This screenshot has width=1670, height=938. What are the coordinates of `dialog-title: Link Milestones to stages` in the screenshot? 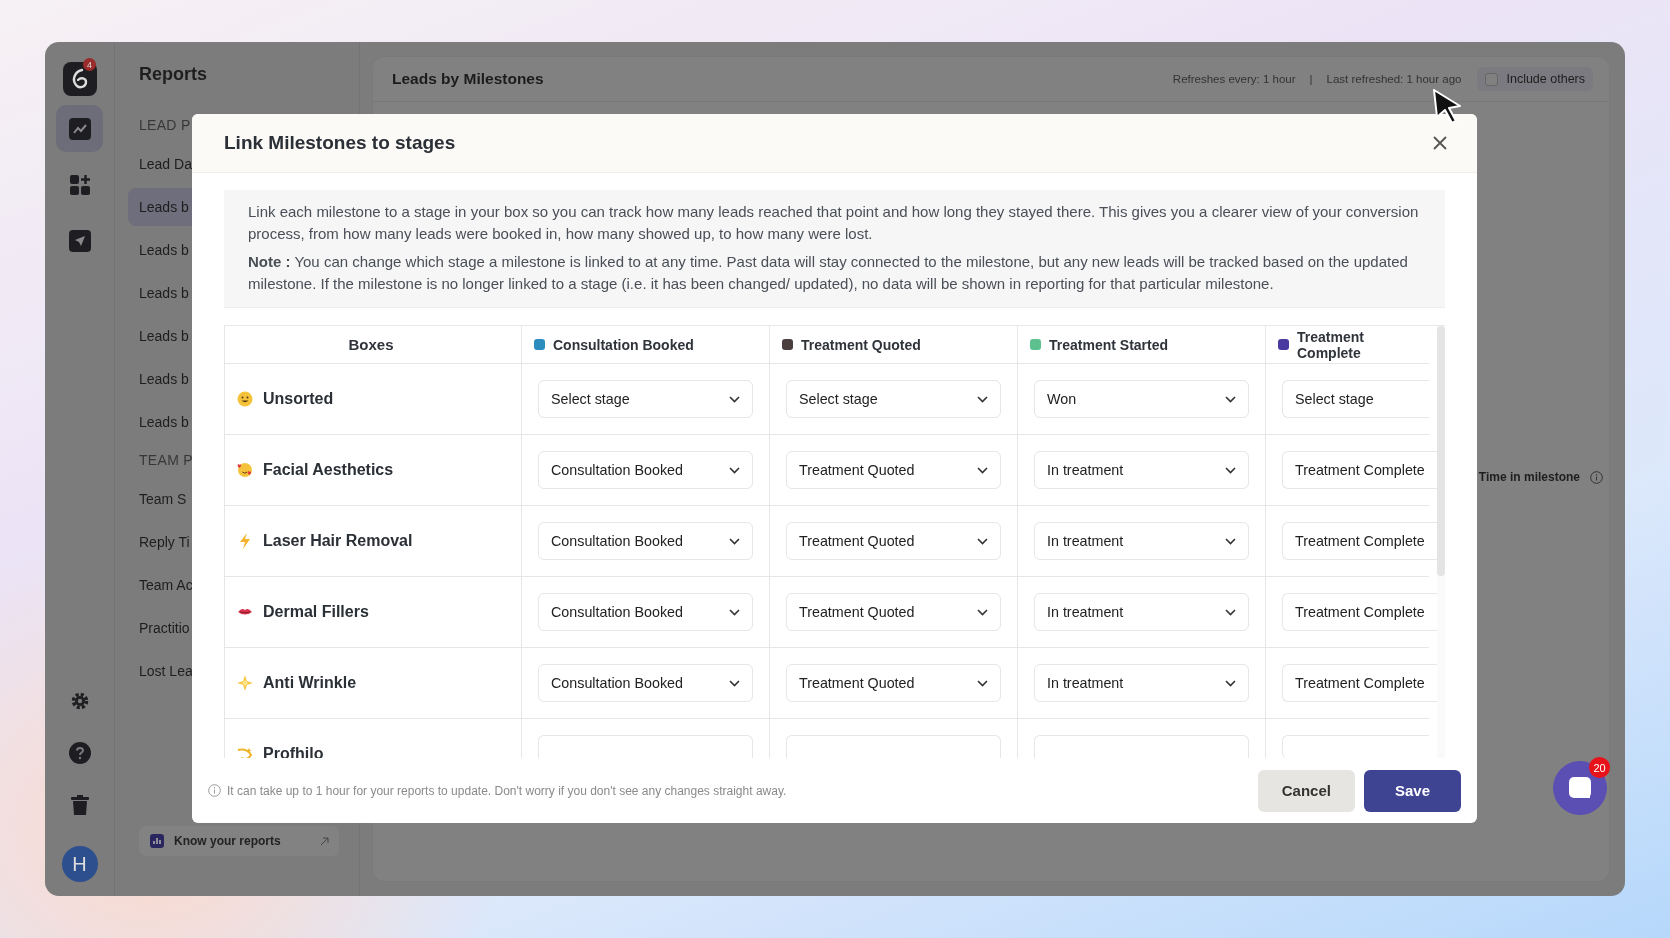 It's located at (340, 143).